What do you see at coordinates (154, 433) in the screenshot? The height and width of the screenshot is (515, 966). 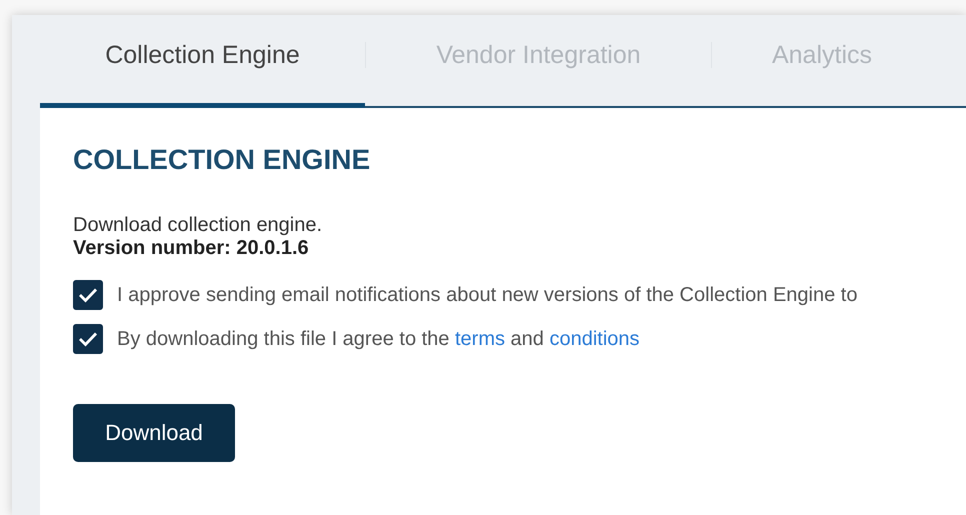 I see `download-button: Download` at bounding box center [154, 433].